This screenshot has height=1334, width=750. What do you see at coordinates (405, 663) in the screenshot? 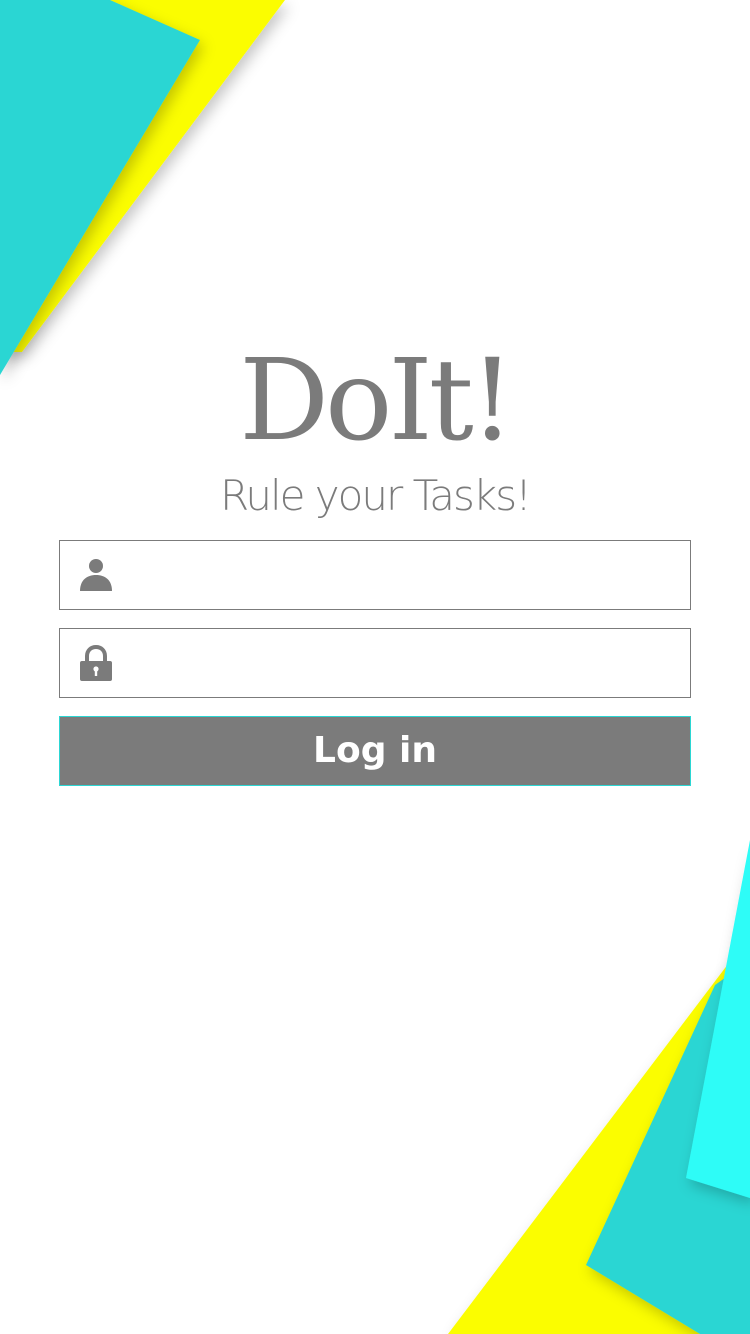
I see `password-input` at bounding box center [405, 663].